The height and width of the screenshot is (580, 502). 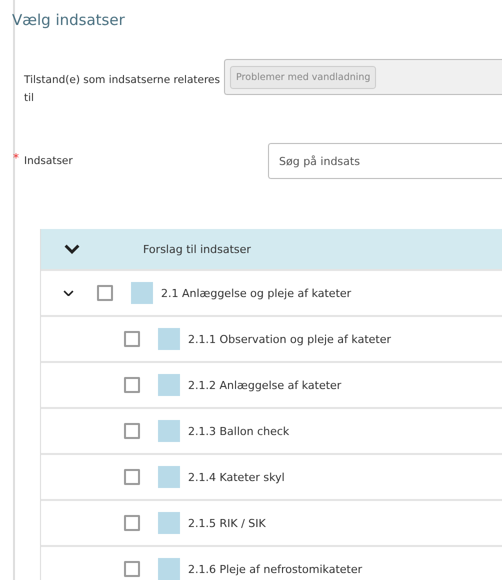 I want to click on table-header: Forslag til indsatser, so click(x=197, y=249).